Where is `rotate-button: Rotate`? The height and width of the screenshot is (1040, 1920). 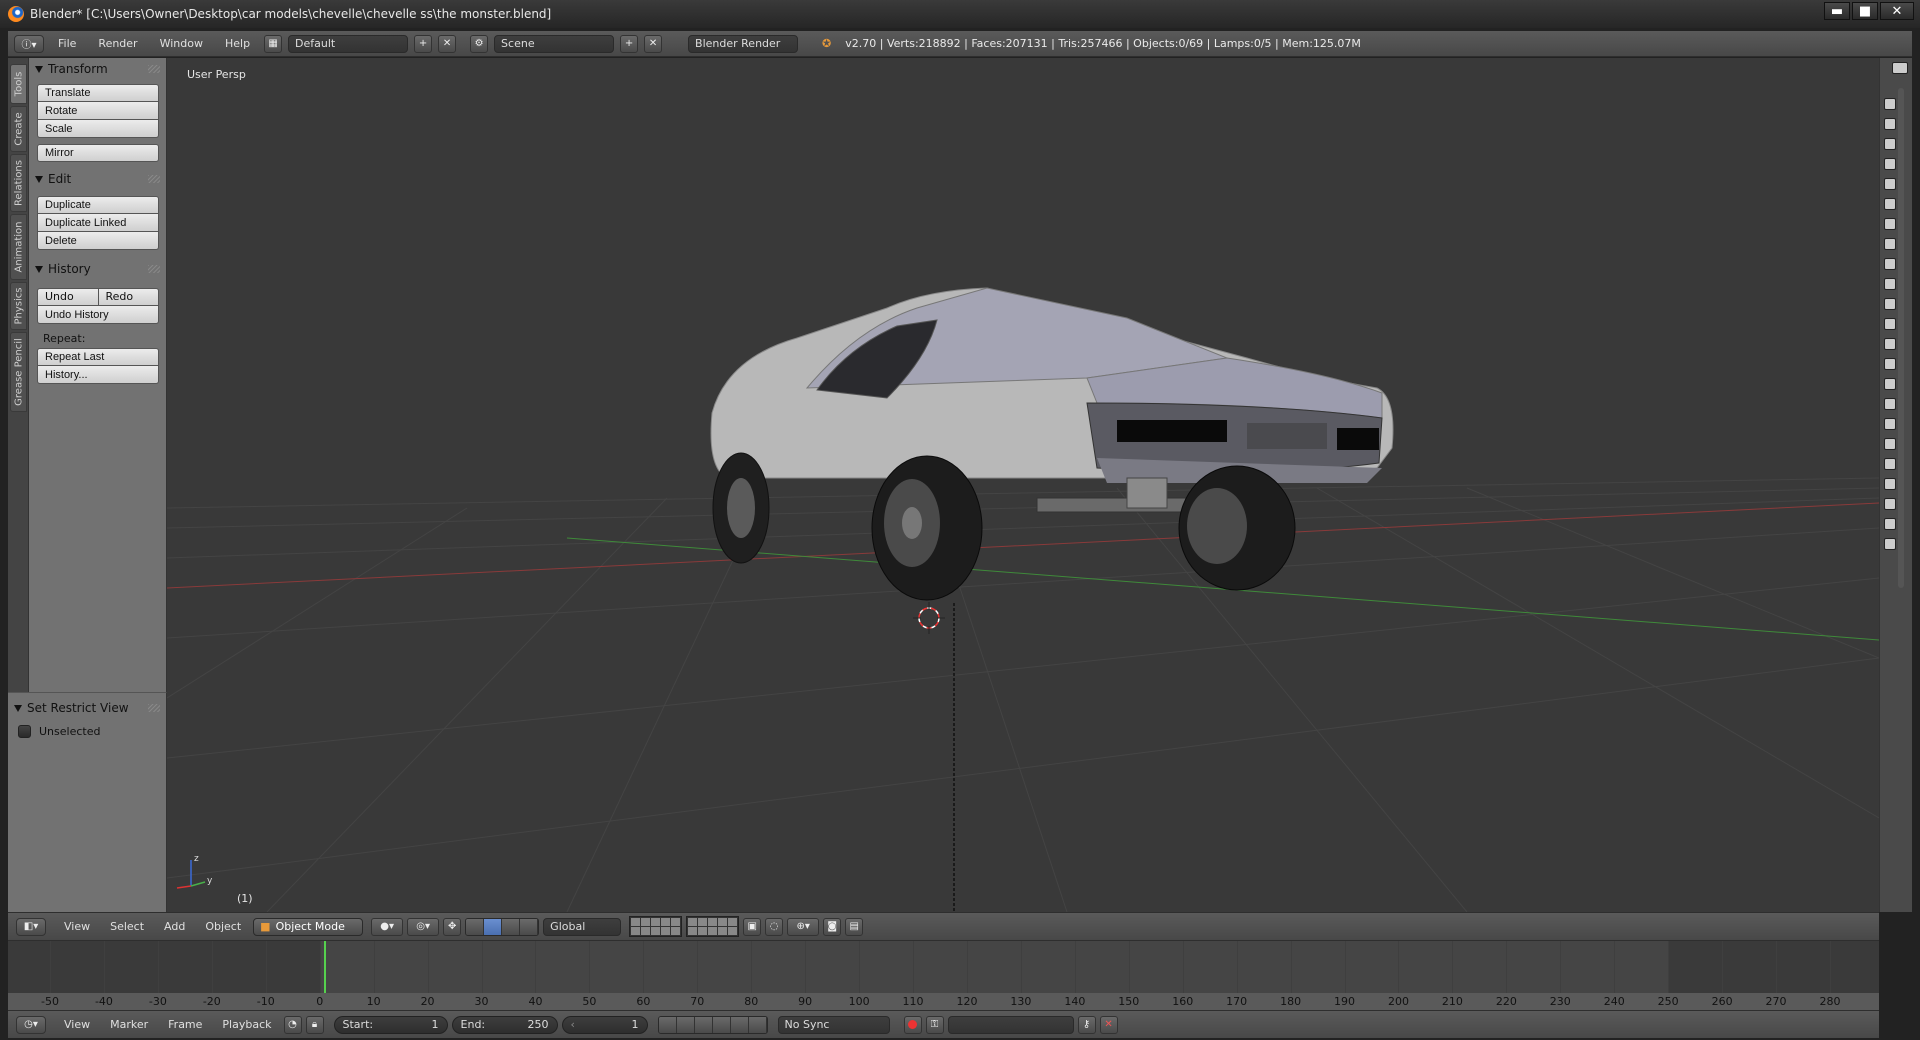 rotate-button: Rotate is located at coordinates (98, 111).